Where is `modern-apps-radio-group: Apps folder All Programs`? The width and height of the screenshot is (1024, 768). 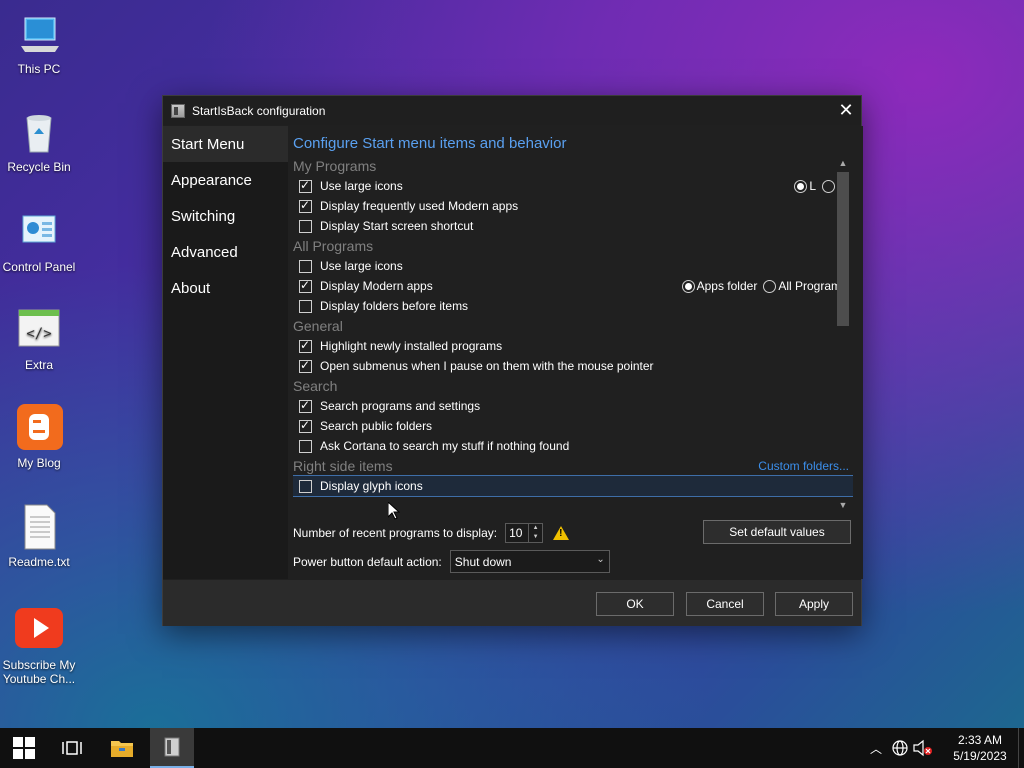 modern-apps-radio-group: Apps folder All Programs is located at coordinates (761, 286).